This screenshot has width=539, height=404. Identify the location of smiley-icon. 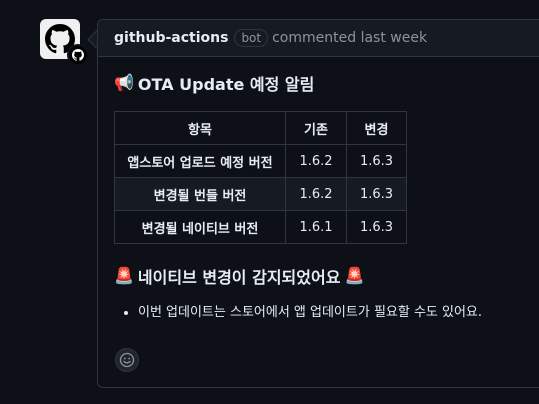
(127, 360).